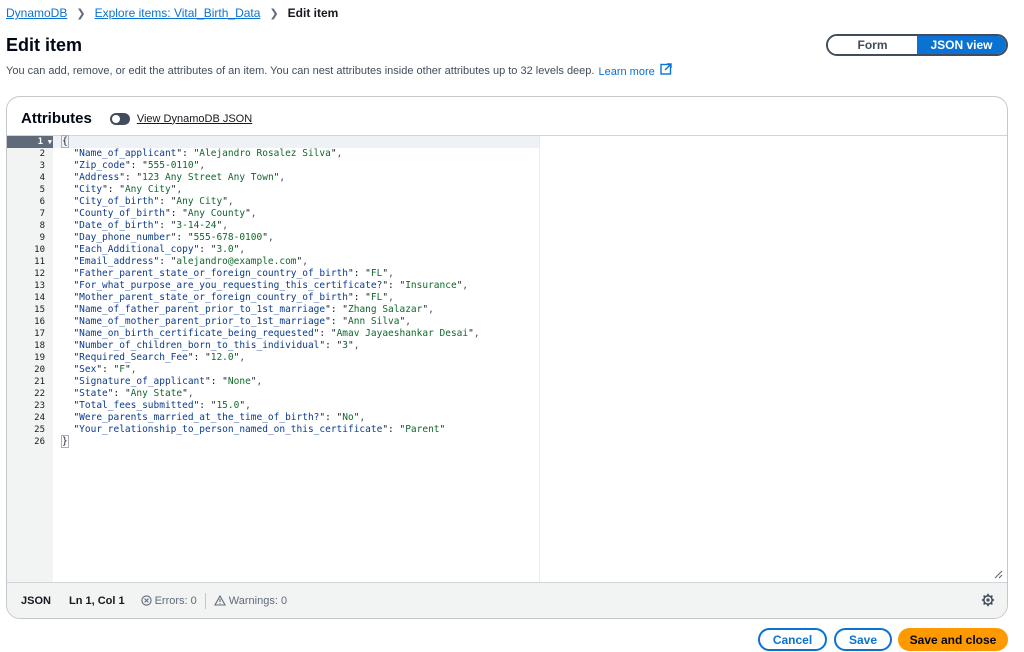 The image size is (1024, 652). Describe the element at coordinates (39, 262) in the screenshot. I see `line-number-text: 11` at that location.